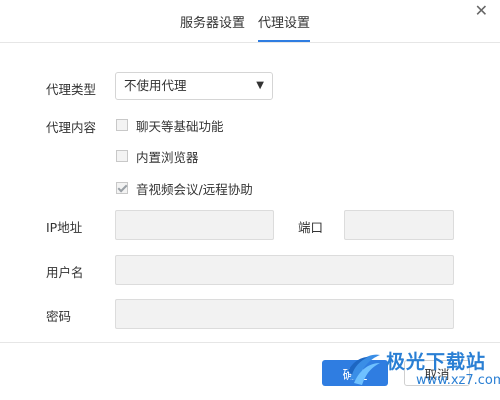 The image size is (500, 400). What do you see at coordinates (260, 85) in the screenshot?
I see `chevron-down-icon: ▼` at bounding box center [260, 85].